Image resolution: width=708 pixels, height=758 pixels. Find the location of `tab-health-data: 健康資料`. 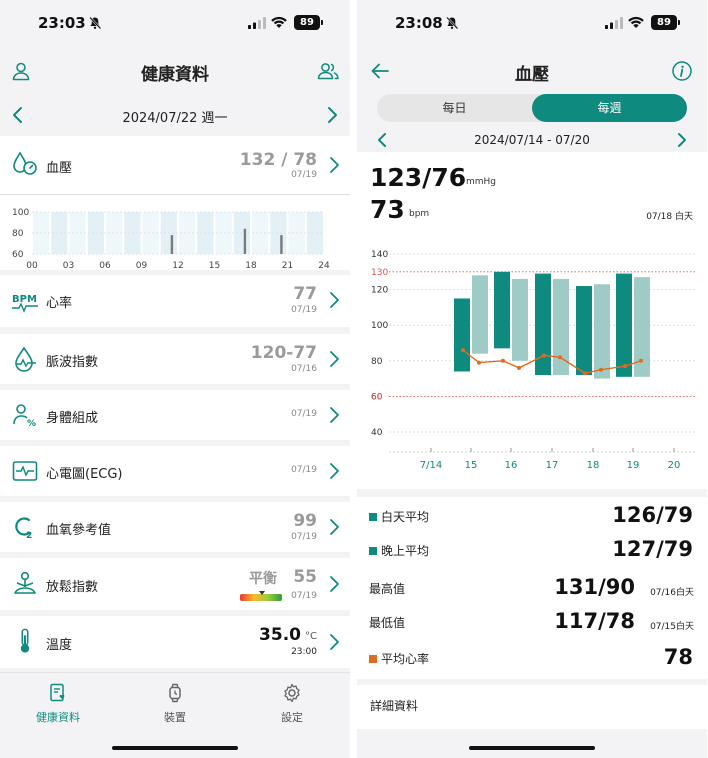

tab-health-data: 健康資料 is located at coordinates (58, 704).